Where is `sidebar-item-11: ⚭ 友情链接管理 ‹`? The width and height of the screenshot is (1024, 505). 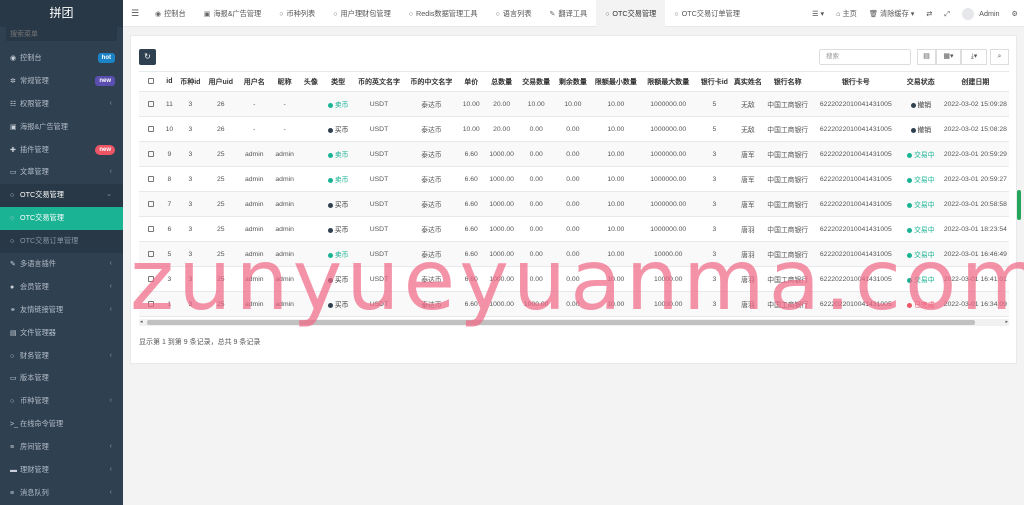 sidebar-item-11: ⚭ 友情链接管理 ‹ is located at coordinates (61, 310).